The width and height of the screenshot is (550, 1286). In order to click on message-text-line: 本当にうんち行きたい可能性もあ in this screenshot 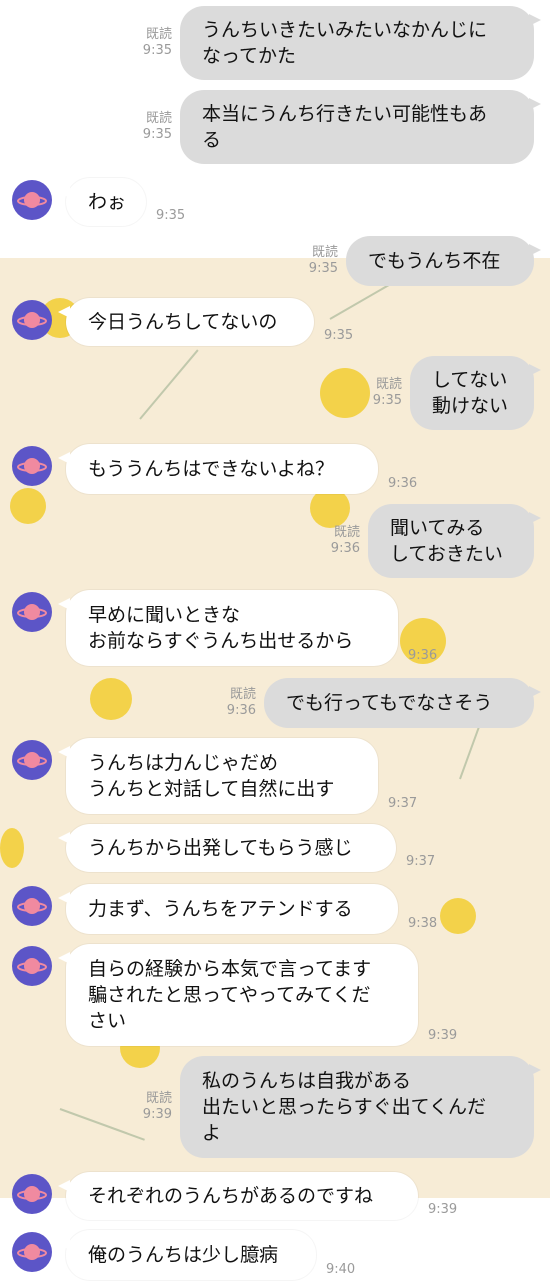, I will do `click(345, 114)`.